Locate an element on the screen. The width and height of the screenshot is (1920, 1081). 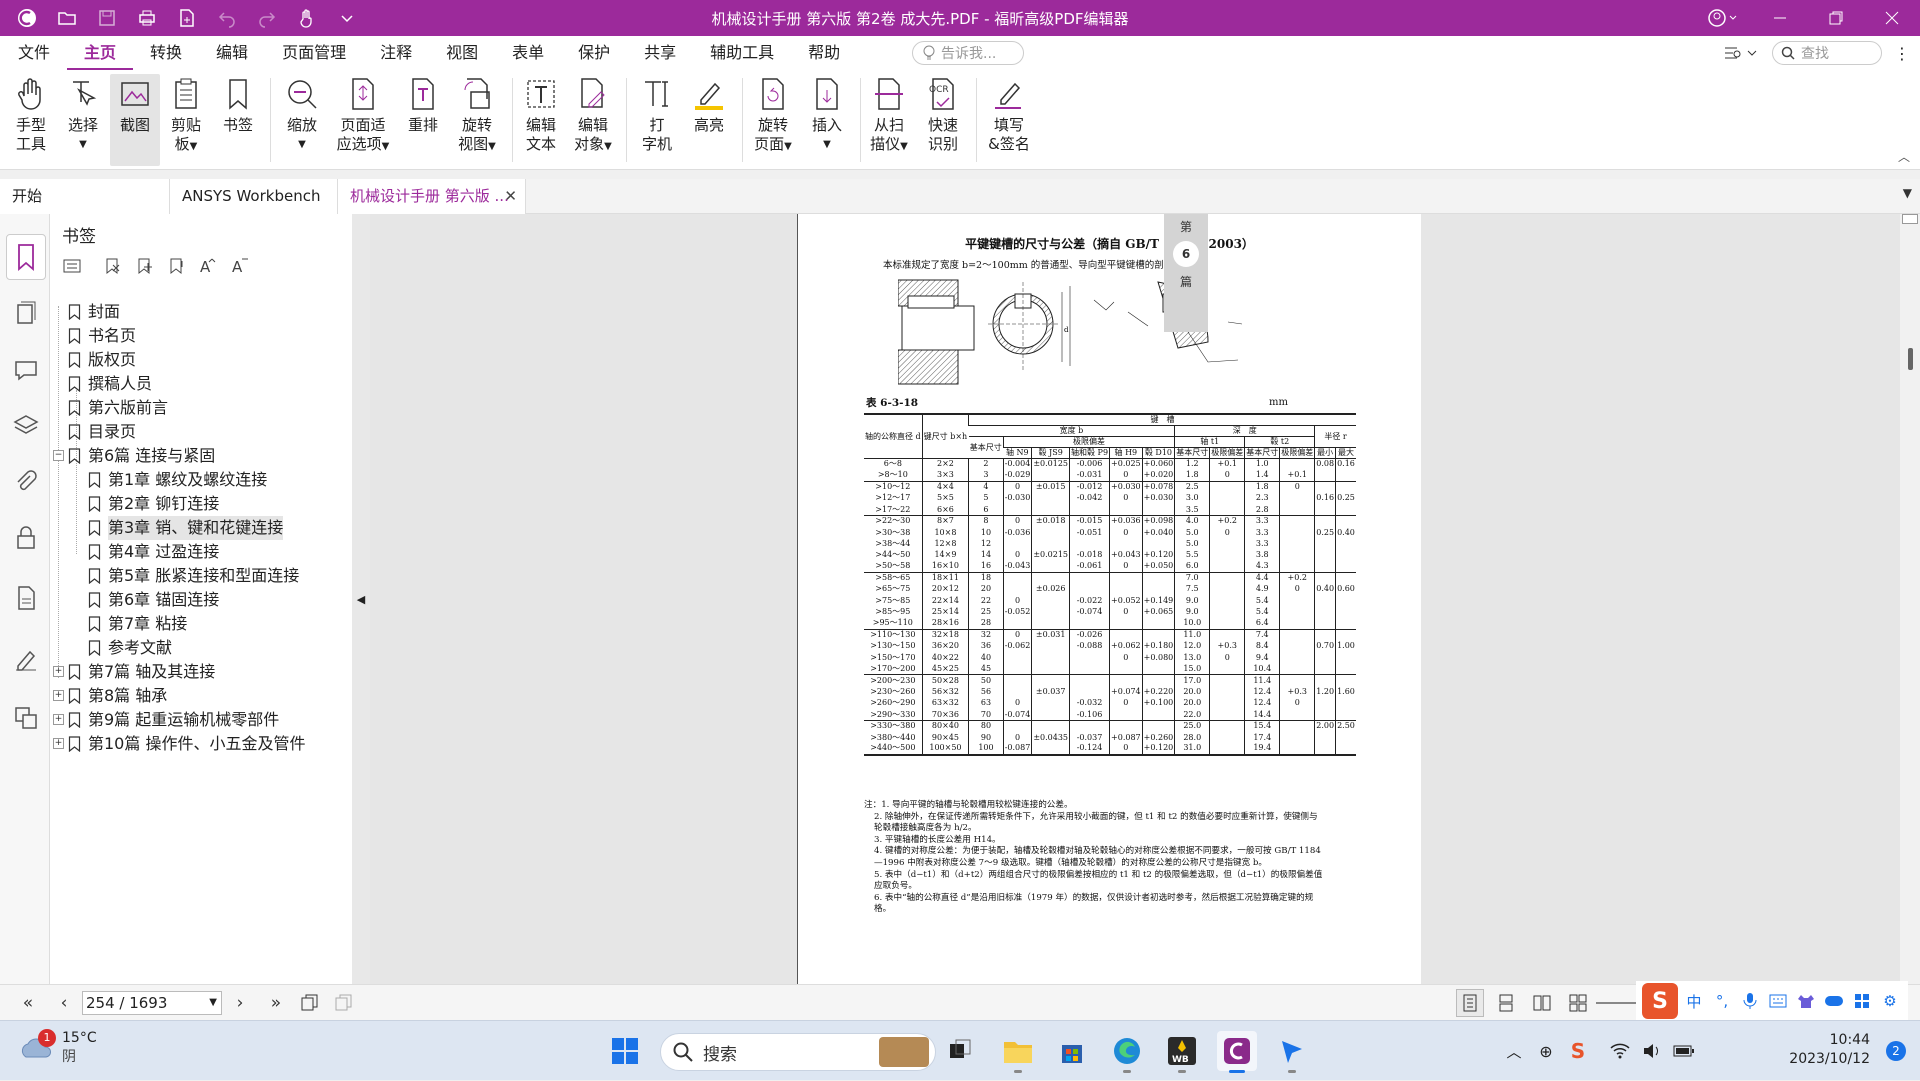
toolbox-icon is located at coordinates (1862, 1001).